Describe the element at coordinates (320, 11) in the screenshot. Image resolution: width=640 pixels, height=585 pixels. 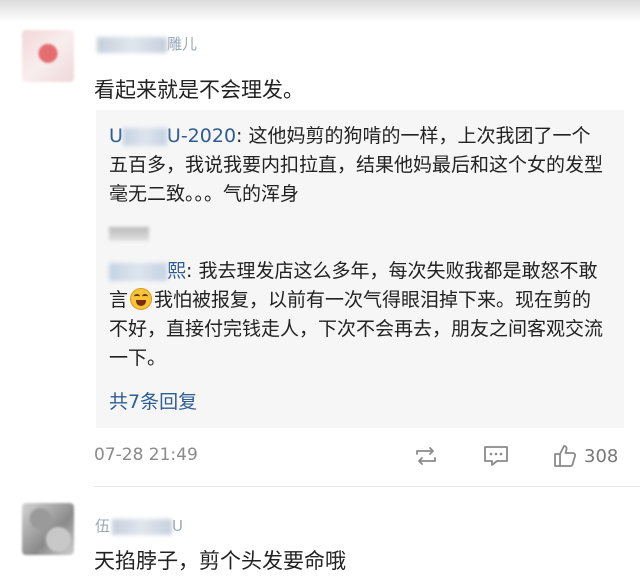
I see `top-edge` at that location.